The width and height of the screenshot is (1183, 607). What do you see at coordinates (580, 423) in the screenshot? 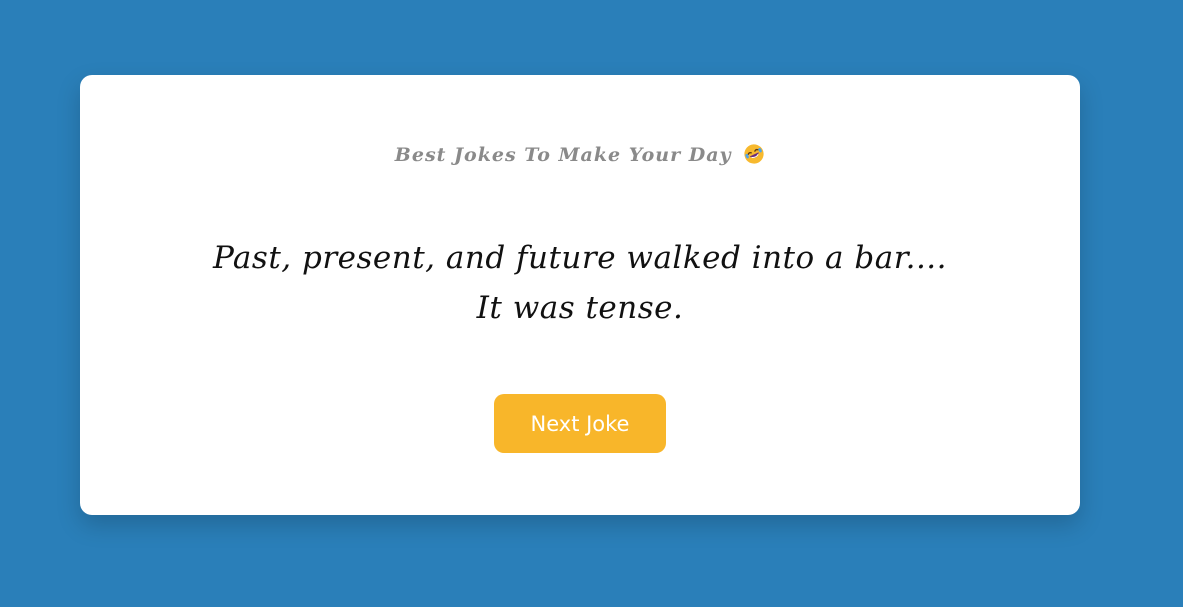
I see `next-joke-button: Next Joke` at bounding box center [580, 423].